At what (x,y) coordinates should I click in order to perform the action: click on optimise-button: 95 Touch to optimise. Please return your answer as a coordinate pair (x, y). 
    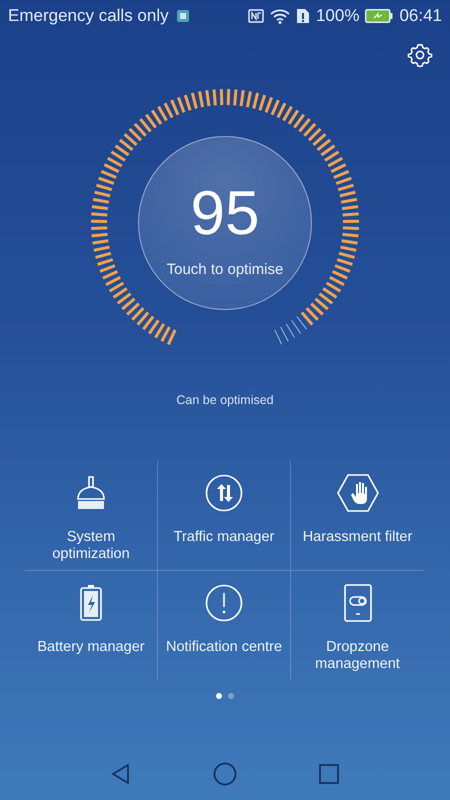
    Looking at the image, I should click on (225, 223).